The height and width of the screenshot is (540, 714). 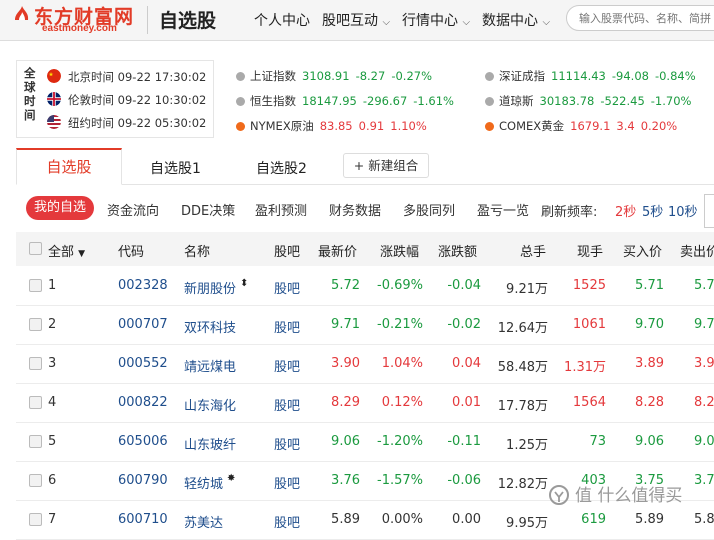 What do you see at coordinates (188, 21) in the screenshot?
I see `page-title: 自选股` at bounding box center [188, 21].